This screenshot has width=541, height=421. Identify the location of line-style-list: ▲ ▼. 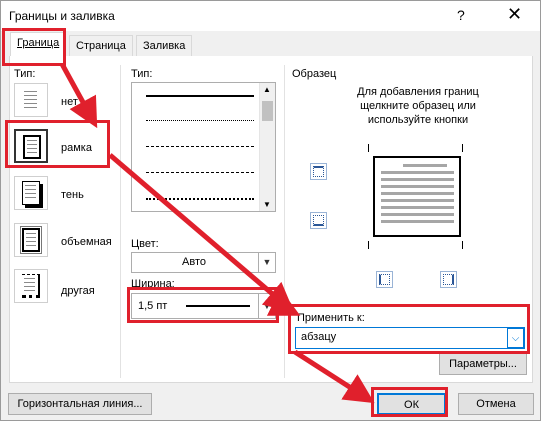
(203, 147).